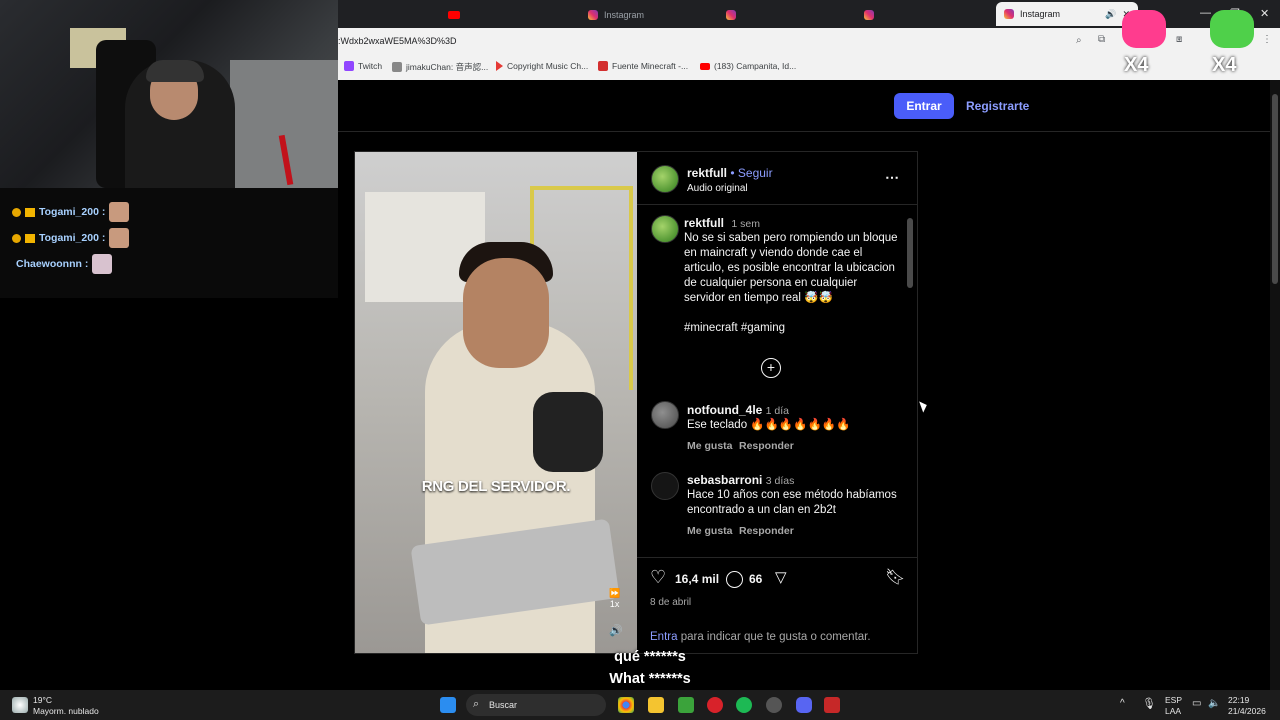 This screenshot has width=1280, height=720. What do you see at coordinates (397, 41) in the screenshot?
I see `url-text: :Wdxb2wxaWE5MA%3D%3D` at bounding box center [397, 41].